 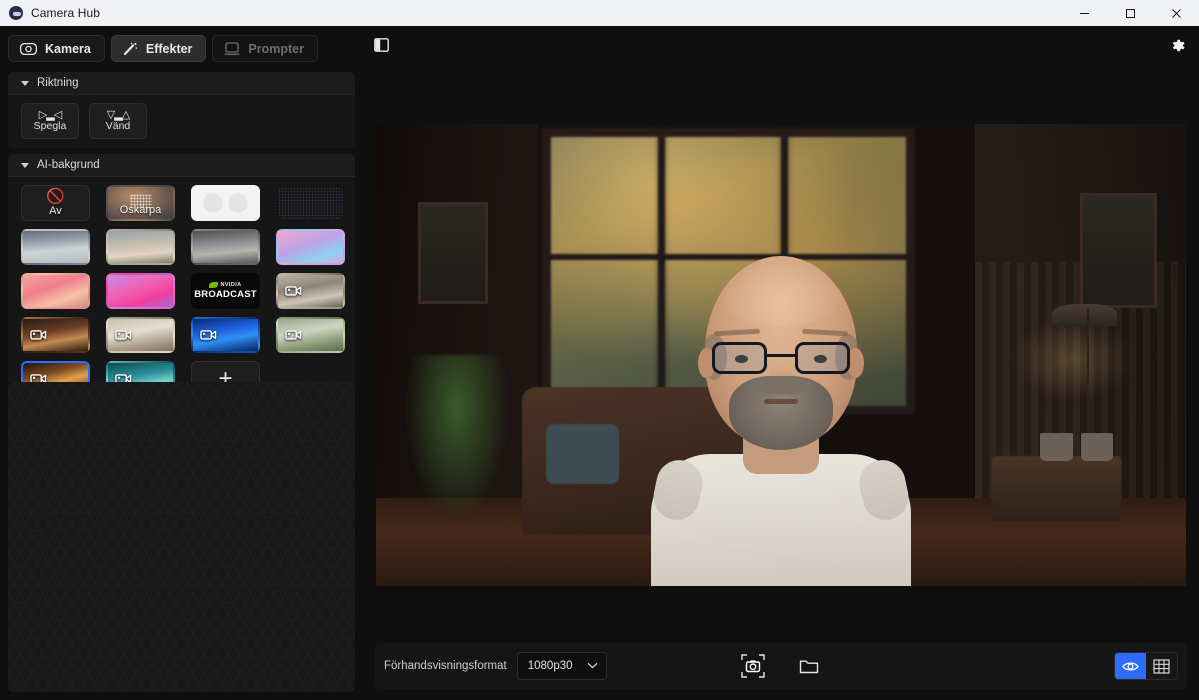 What do you see at coordinates (181, 537) in the screenshot?
I see `panel-background-pattern` at bounding box center [181, 537].